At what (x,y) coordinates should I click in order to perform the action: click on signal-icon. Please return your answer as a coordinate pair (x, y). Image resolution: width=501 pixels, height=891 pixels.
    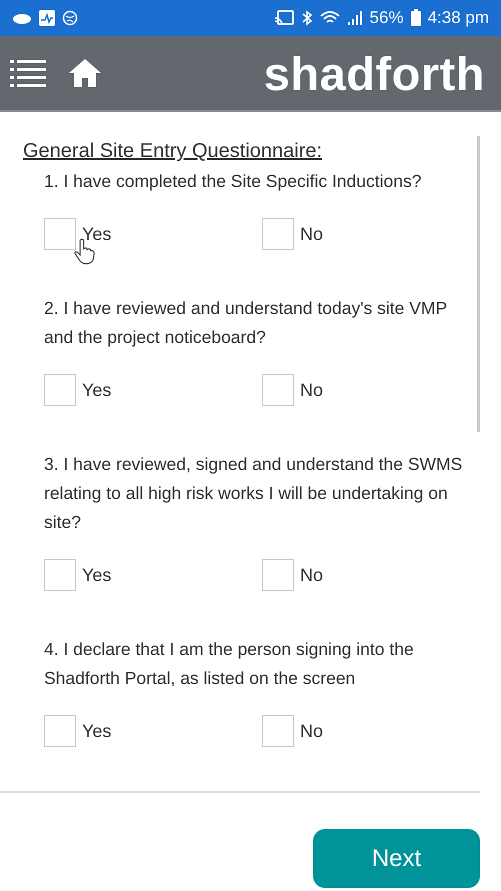
    Looking at the image, I should click on (354, 18).